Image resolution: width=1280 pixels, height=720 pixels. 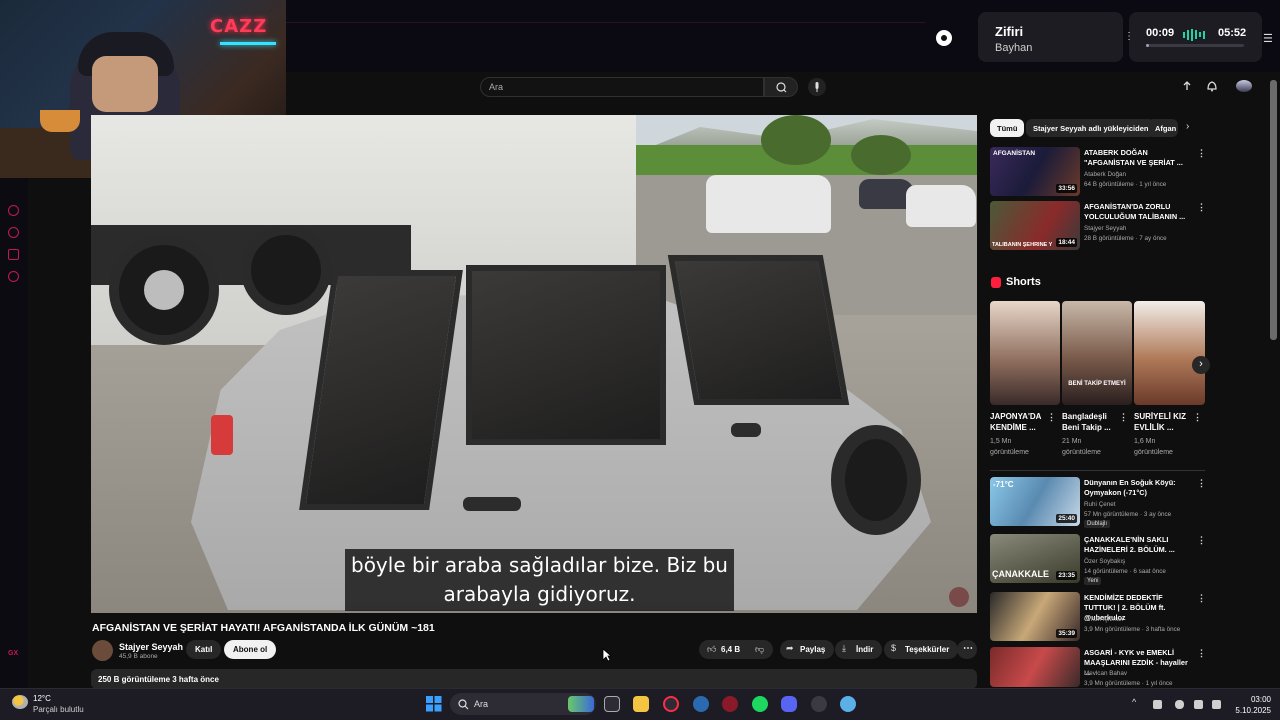 I want to click on rail-clock-icon, so click(x=13, y=232).